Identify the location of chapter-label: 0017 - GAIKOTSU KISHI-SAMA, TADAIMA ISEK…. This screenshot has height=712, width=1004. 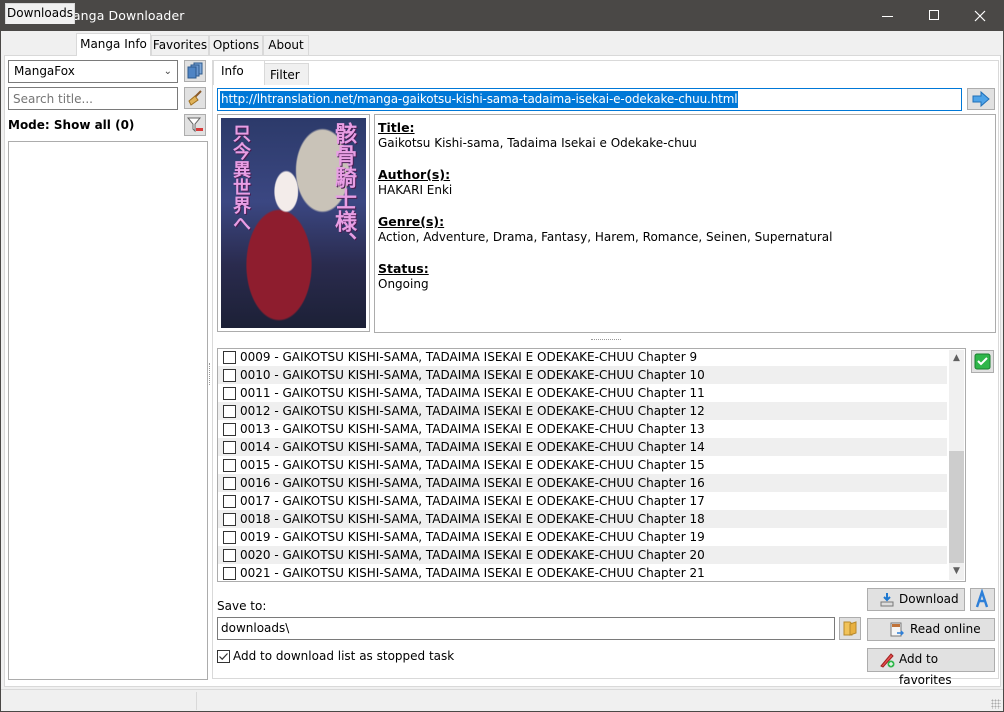
(472, 501).